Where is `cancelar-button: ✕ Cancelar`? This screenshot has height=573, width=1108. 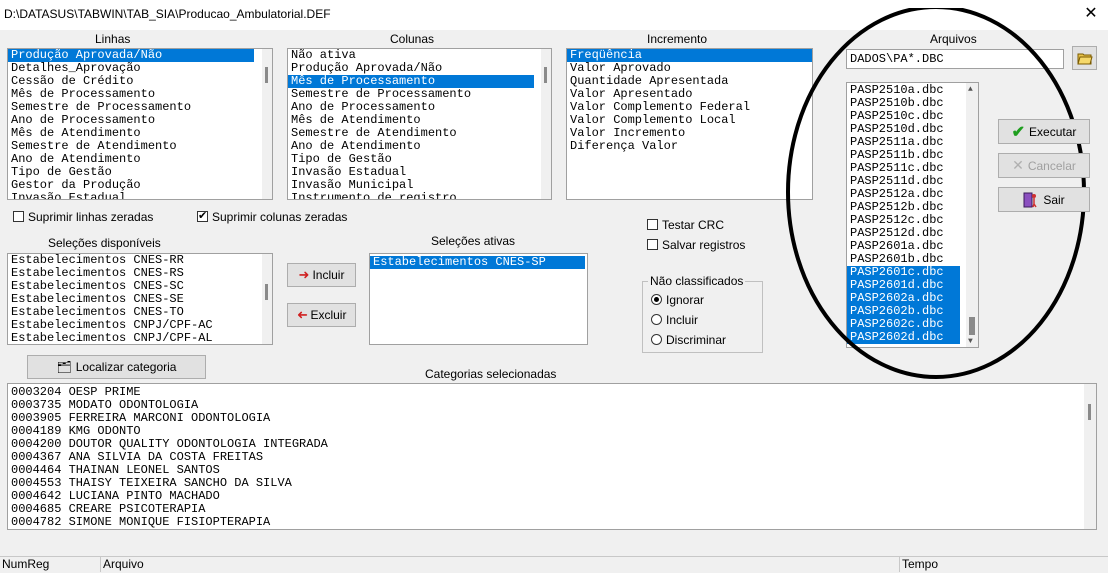
cancelar-button: ✕ Cancelar is located at coordinates (1044, 165).